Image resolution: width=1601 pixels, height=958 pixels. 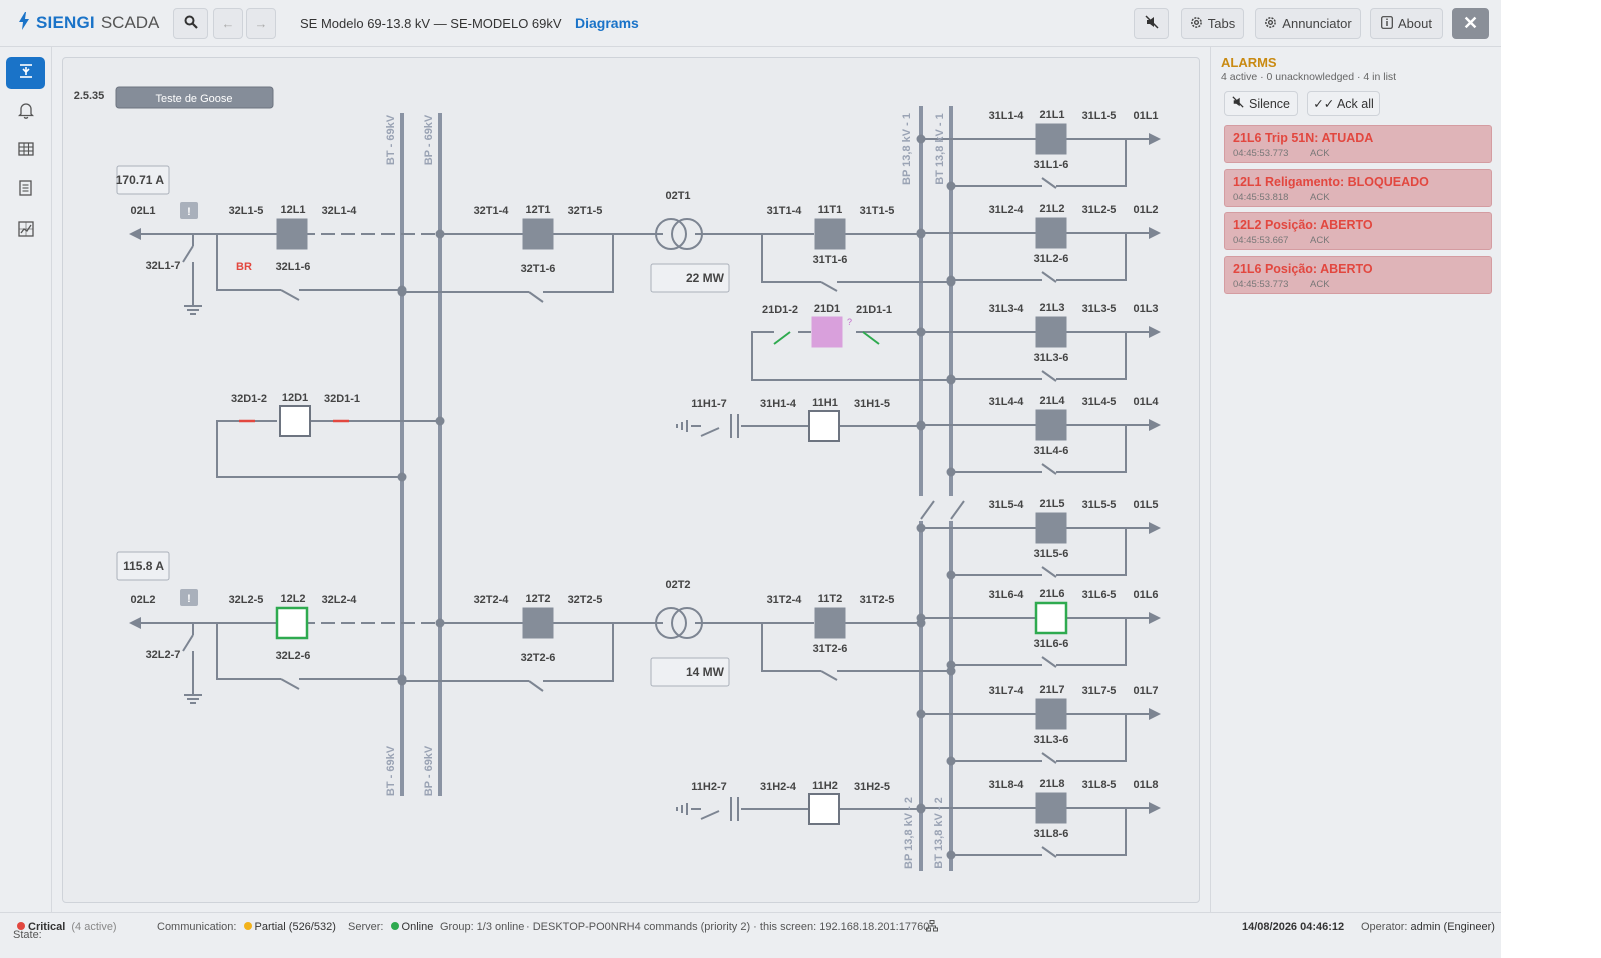 I want to click on alarm-text: 21L6 Posição: ABERTO, so click(x=1303, y=269).